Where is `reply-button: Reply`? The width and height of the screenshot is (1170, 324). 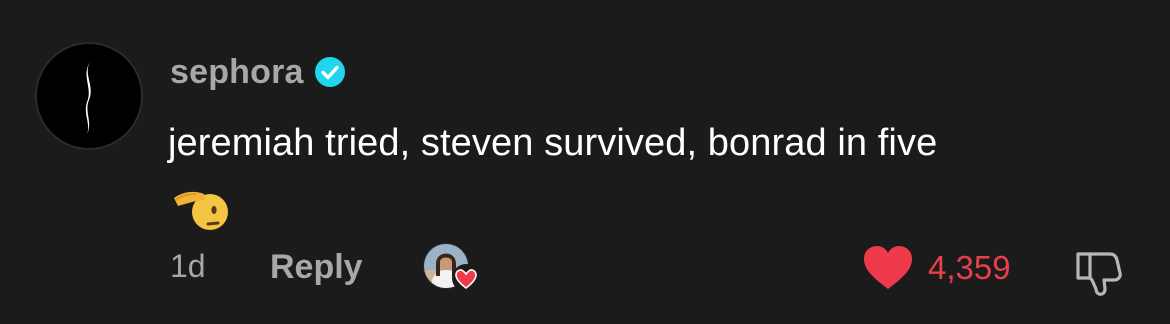 reply-button: Reply is located at coordinates (316, 267).